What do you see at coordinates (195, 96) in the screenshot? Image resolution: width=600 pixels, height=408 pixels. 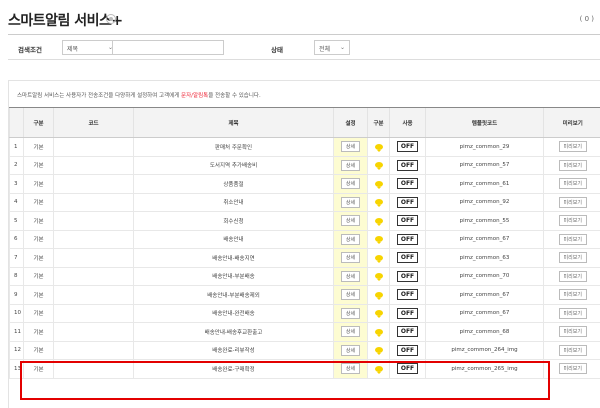 I see `notice-highlight: 문자/알림톡` at bounding box center [195, 96].